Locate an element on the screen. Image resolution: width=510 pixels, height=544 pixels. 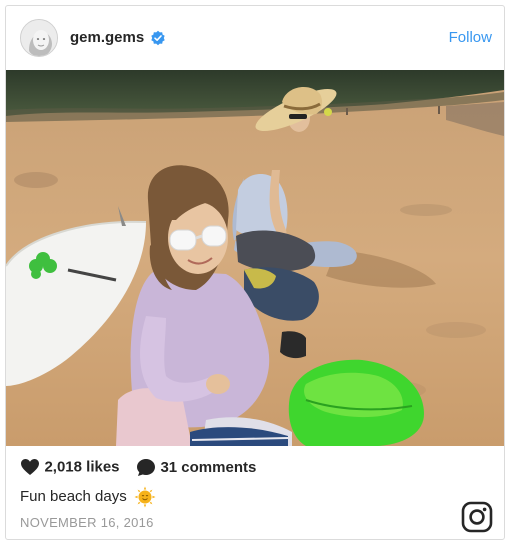
comment-bubble-icon is located at coordinates (146, 467).